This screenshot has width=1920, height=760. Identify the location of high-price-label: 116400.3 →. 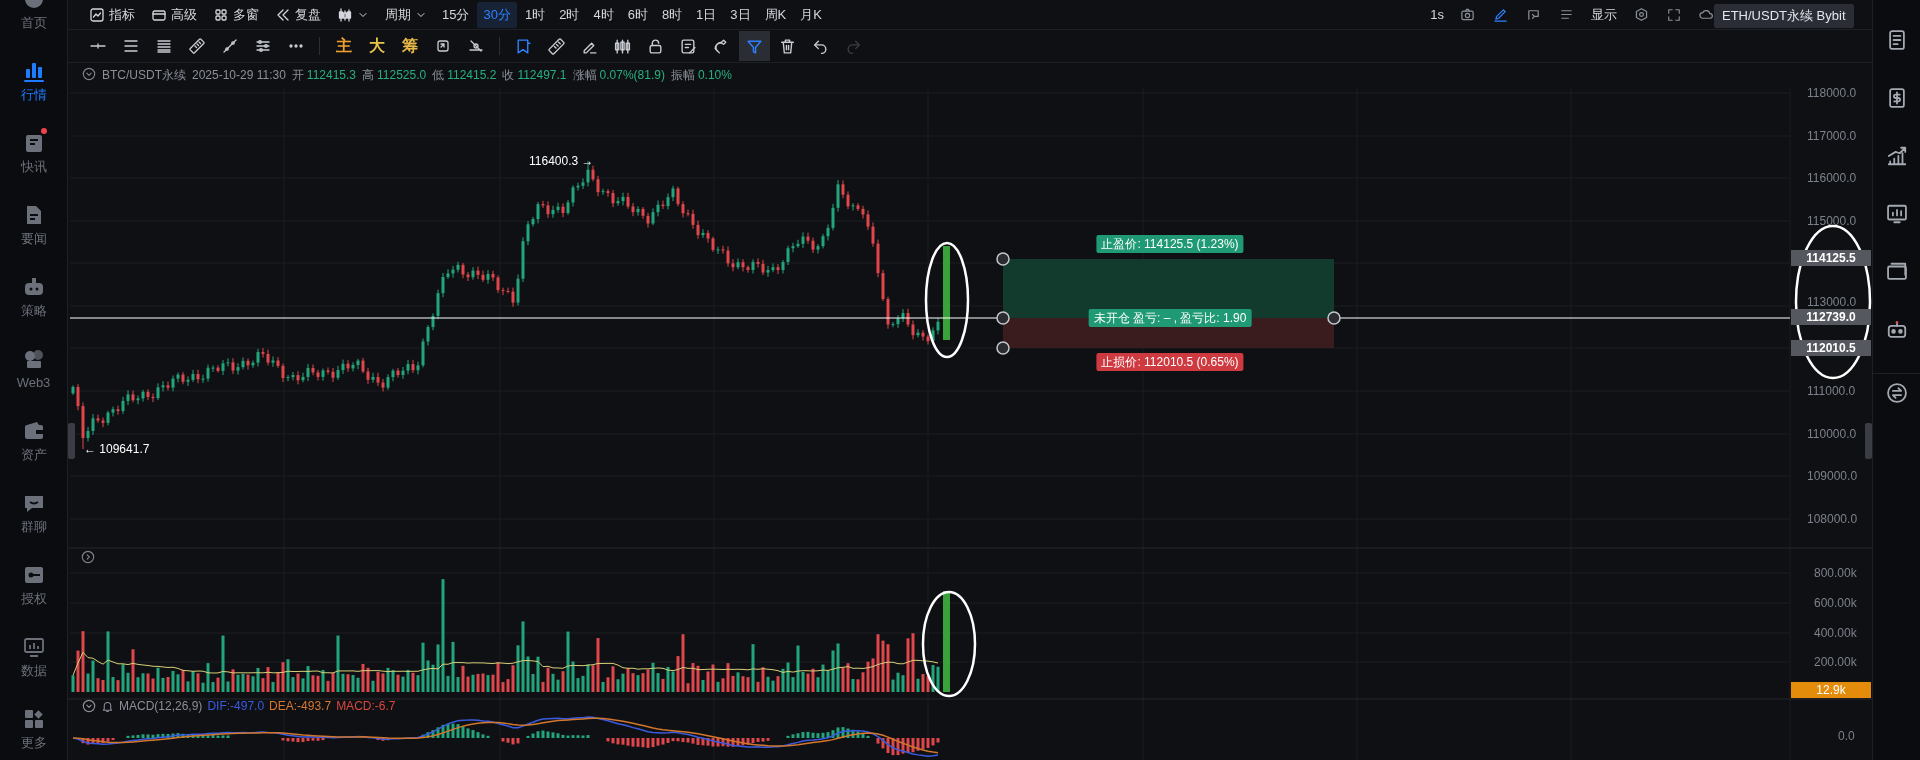
(561, 161).